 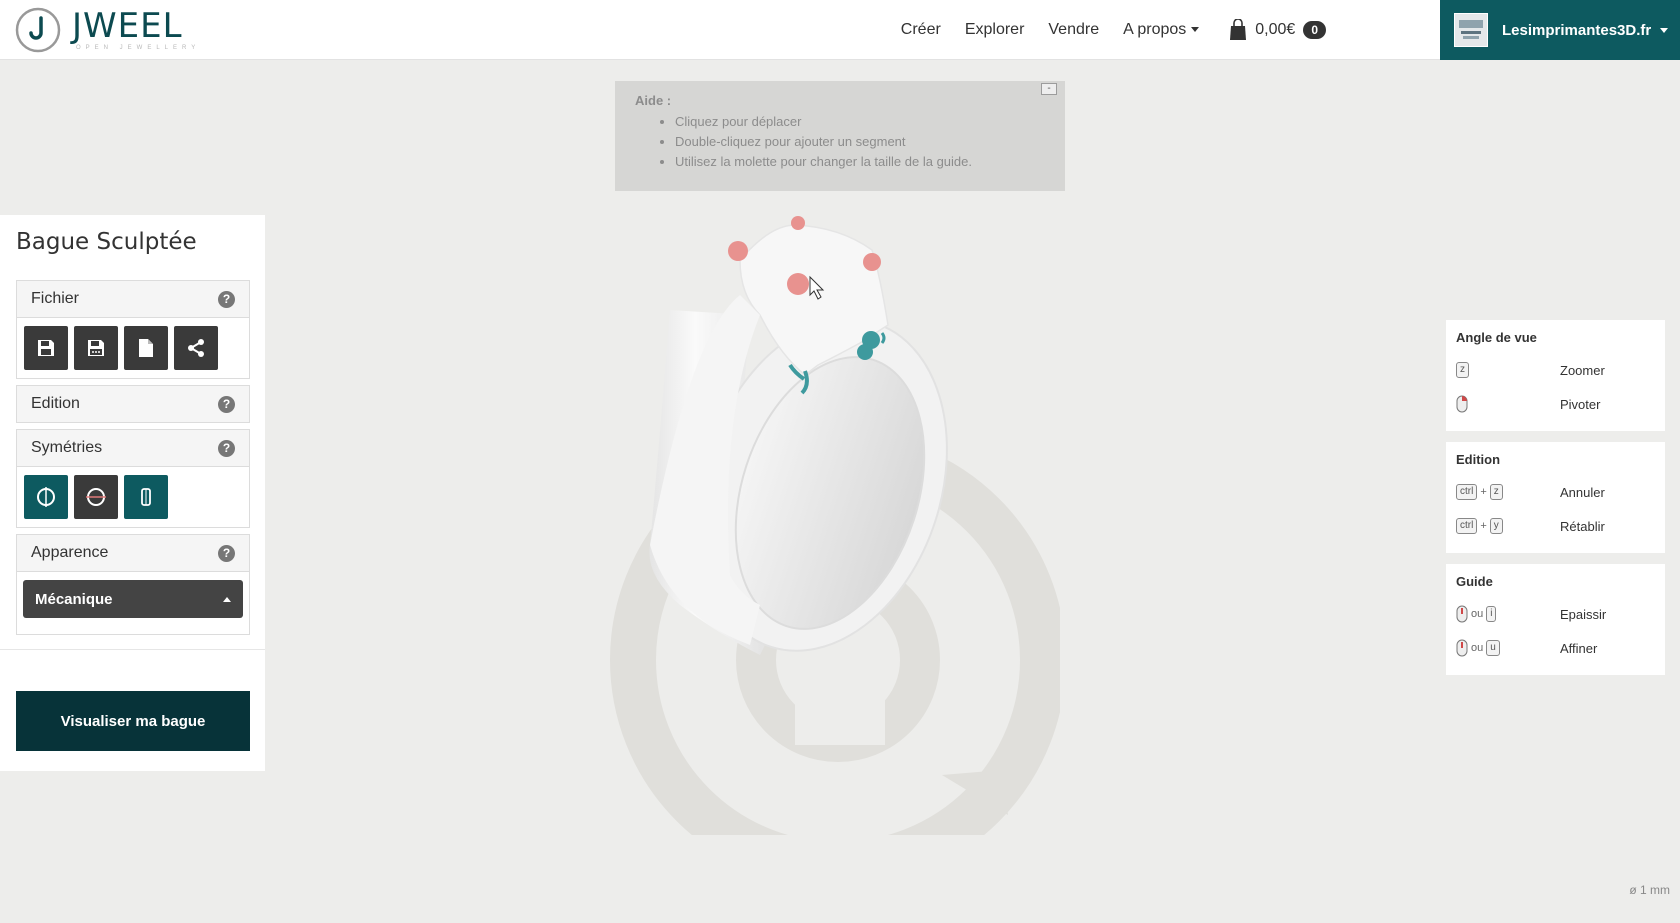 I want to click on nav-creer: Créer, so click(x=921, y=30).